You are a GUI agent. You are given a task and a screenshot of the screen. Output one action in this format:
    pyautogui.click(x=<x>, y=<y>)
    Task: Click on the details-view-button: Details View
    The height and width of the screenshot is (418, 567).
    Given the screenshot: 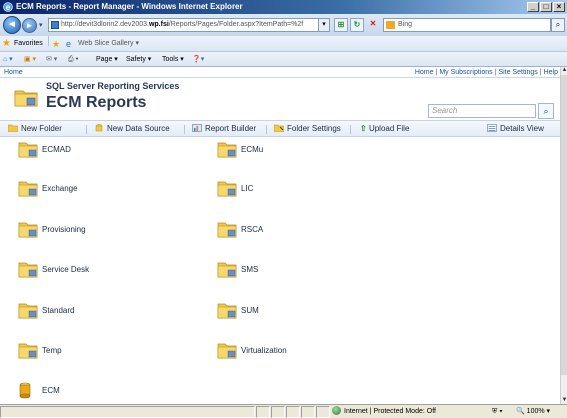 What is the action you would take?
    pyautogui.click(x=515, y=129)
    